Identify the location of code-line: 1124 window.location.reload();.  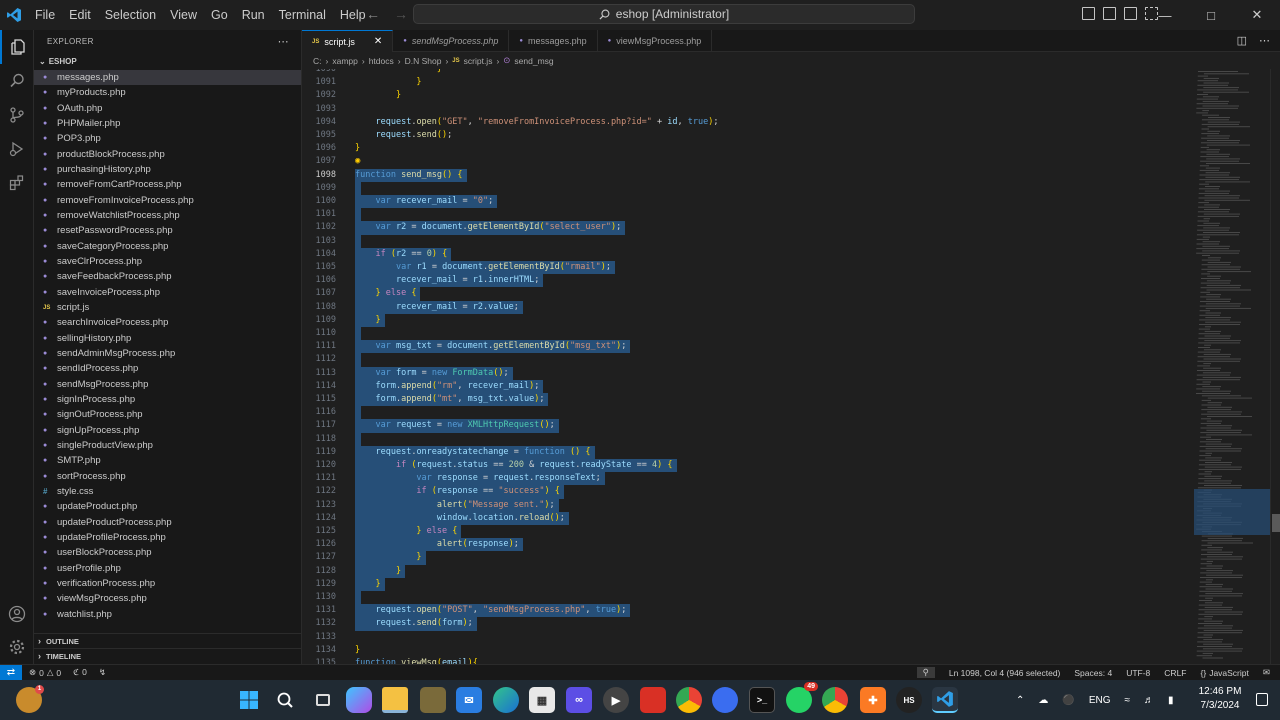
(747, 518).